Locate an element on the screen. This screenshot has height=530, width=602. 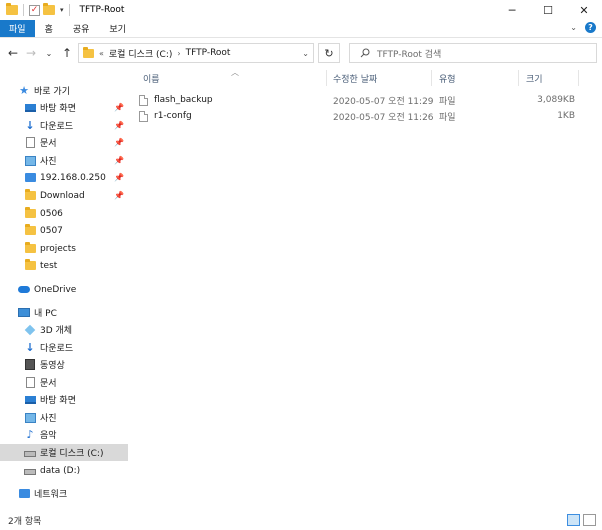
computer-icon is located at coordinates (24, 312).